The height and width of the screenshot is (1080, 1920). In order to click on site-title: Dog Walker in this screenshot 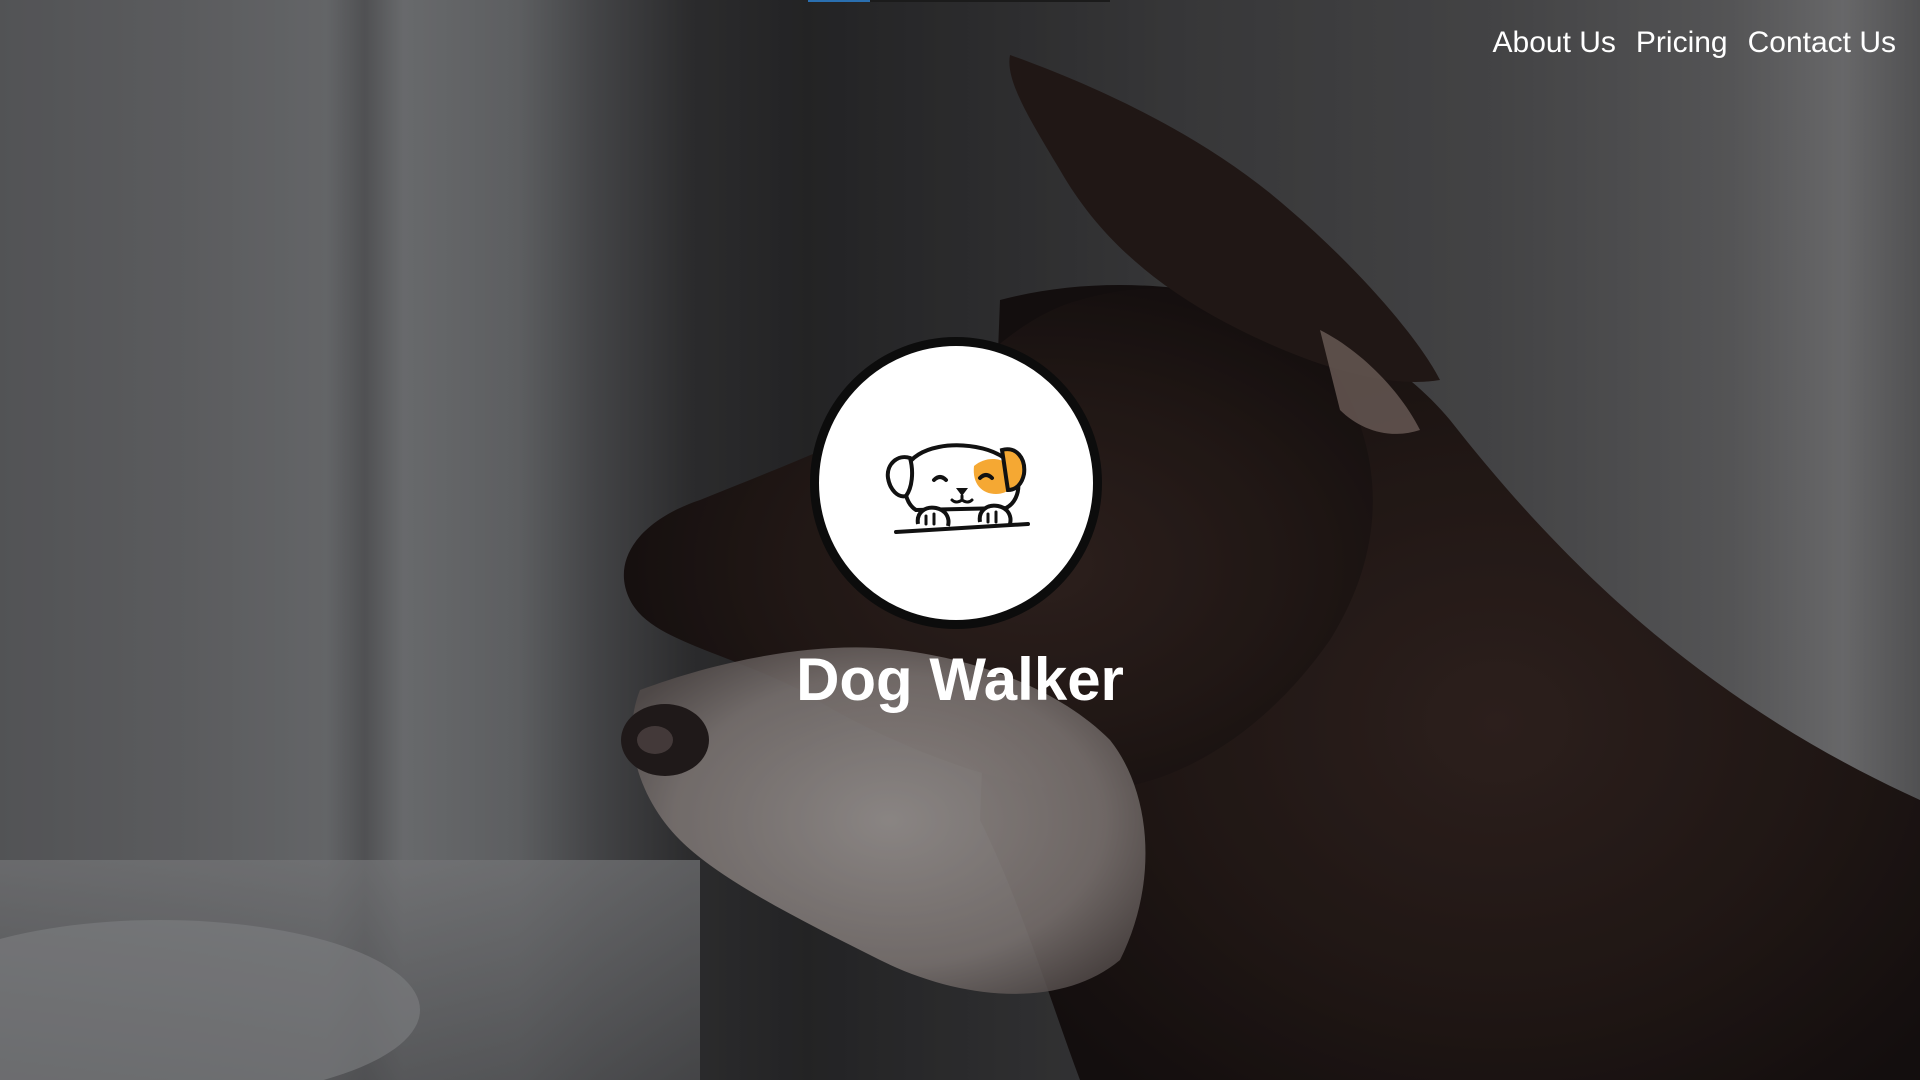, I will do `click(960, 679)`.